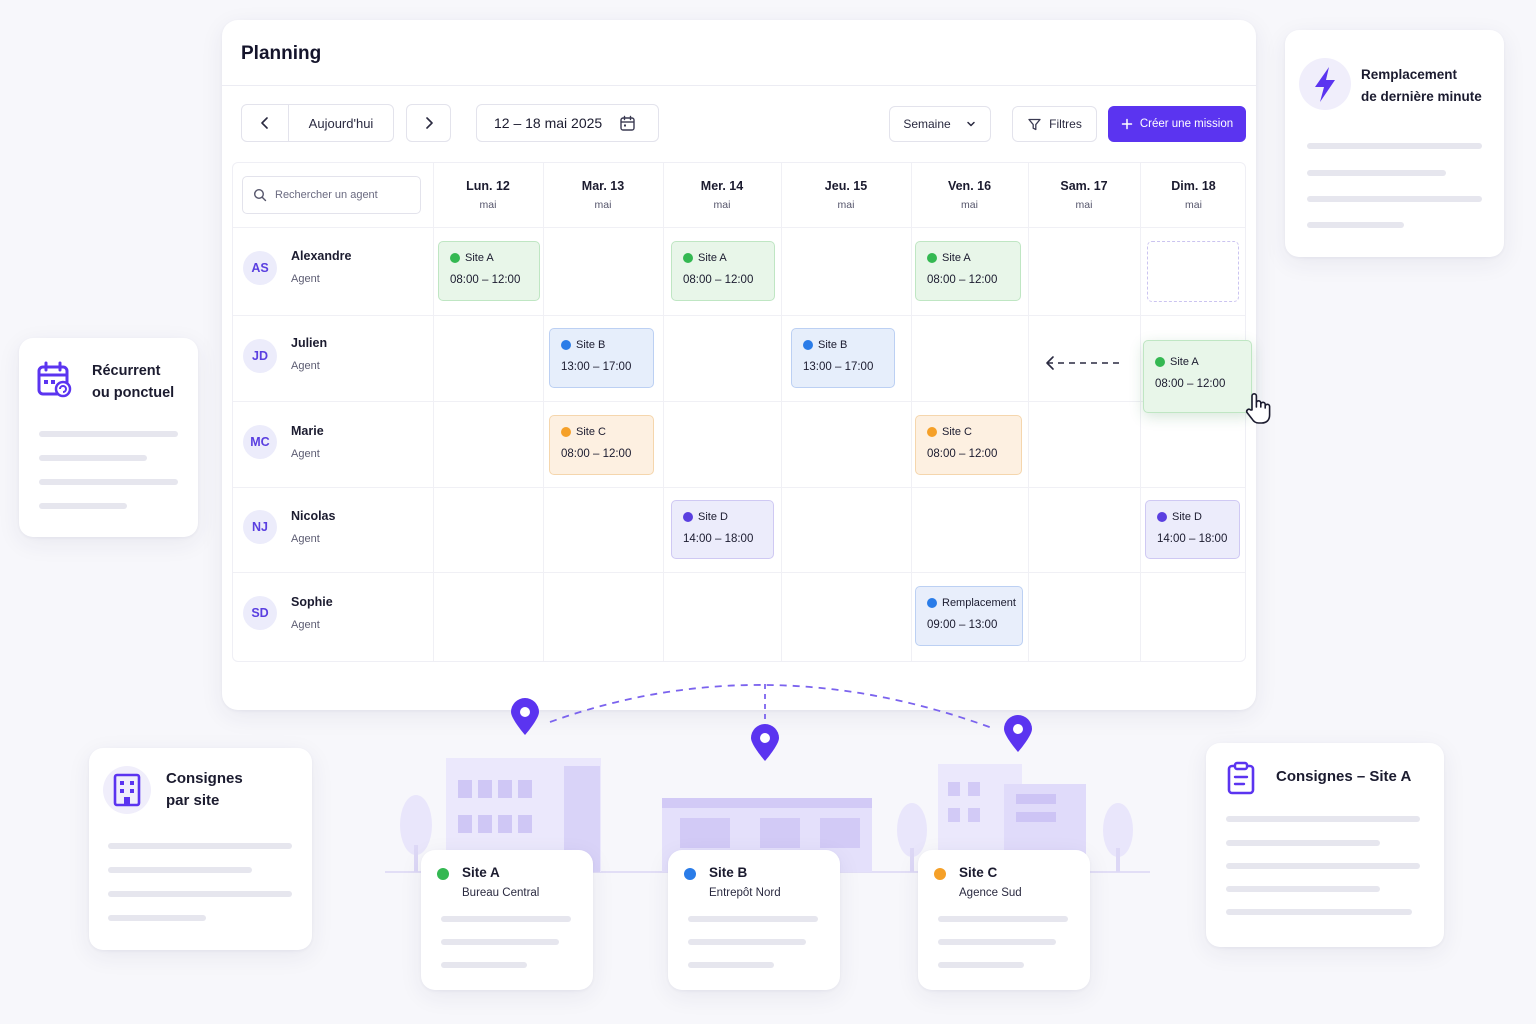  I want to click on day-name: Ven. 16, so click(969, 186).